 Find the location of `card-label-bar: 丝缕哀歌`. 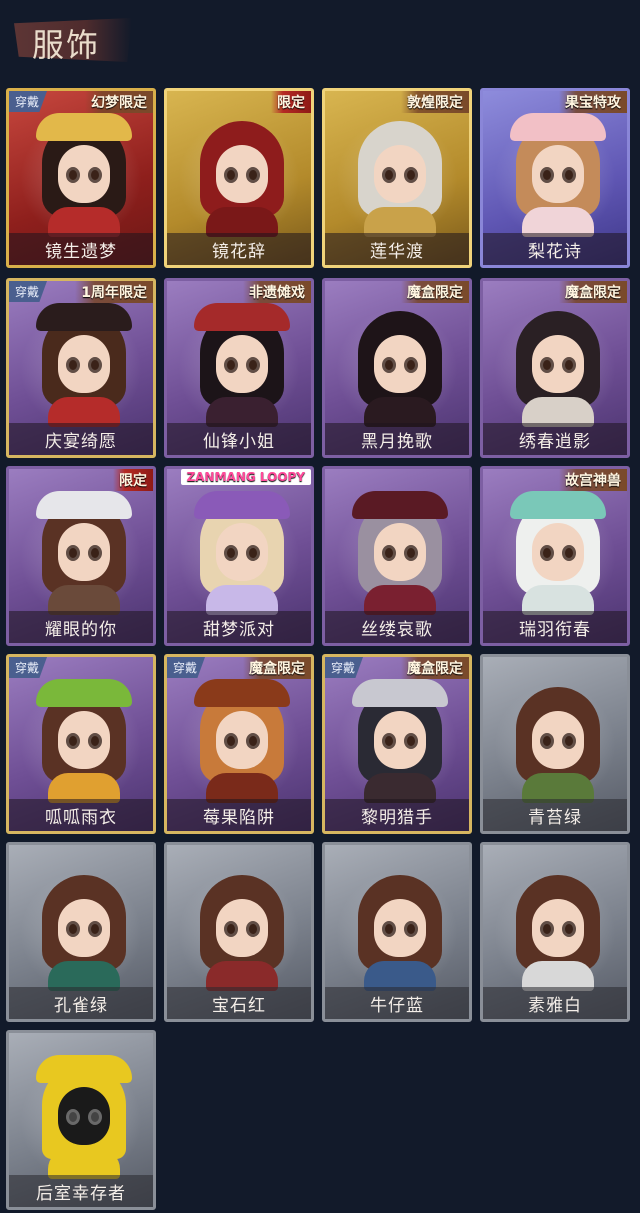

card-label-bar: 丝缕哀歌 is located at coordinates (397, 627).